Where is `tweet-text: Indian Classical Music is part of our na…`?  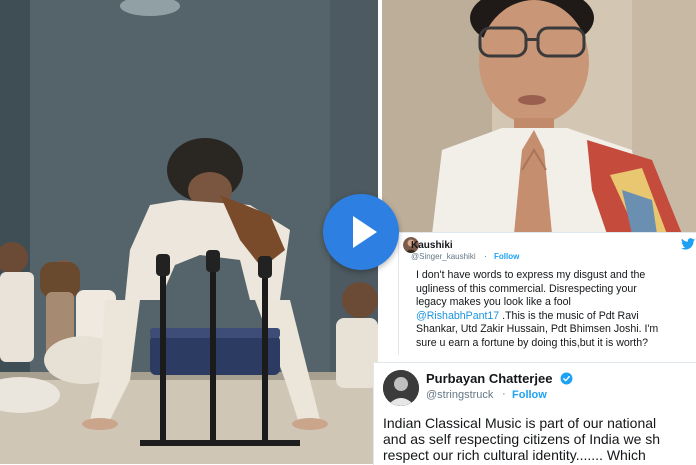 tweet-text: Indian Classical Music is part of our na… is located at coordinates (539, 439).